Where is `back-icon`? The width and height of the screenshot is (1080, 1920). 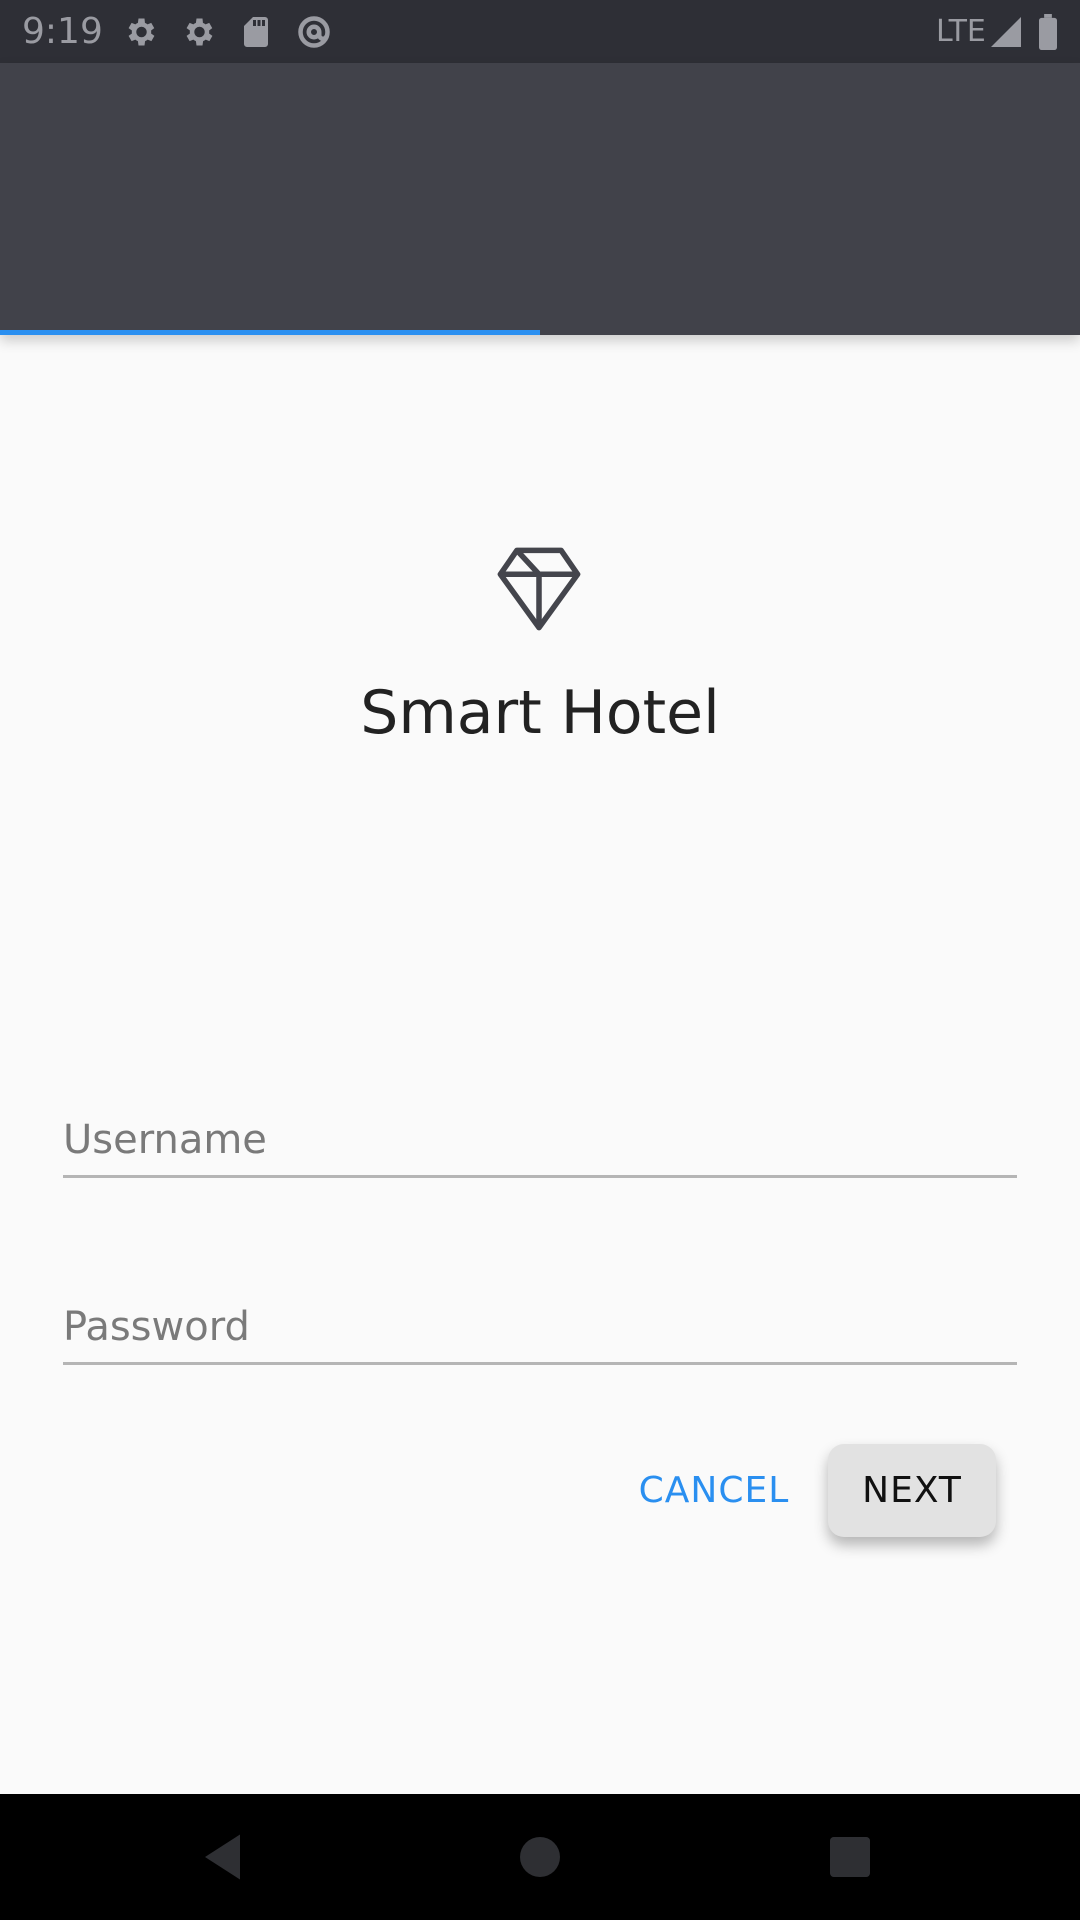 back-icon is located at coordinates (225, 1857).